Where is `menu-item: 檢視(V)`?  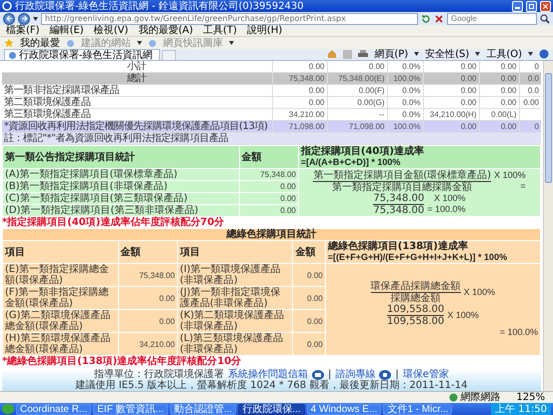 menu-item: 檢視(V) is located at coordinates (111, 30).